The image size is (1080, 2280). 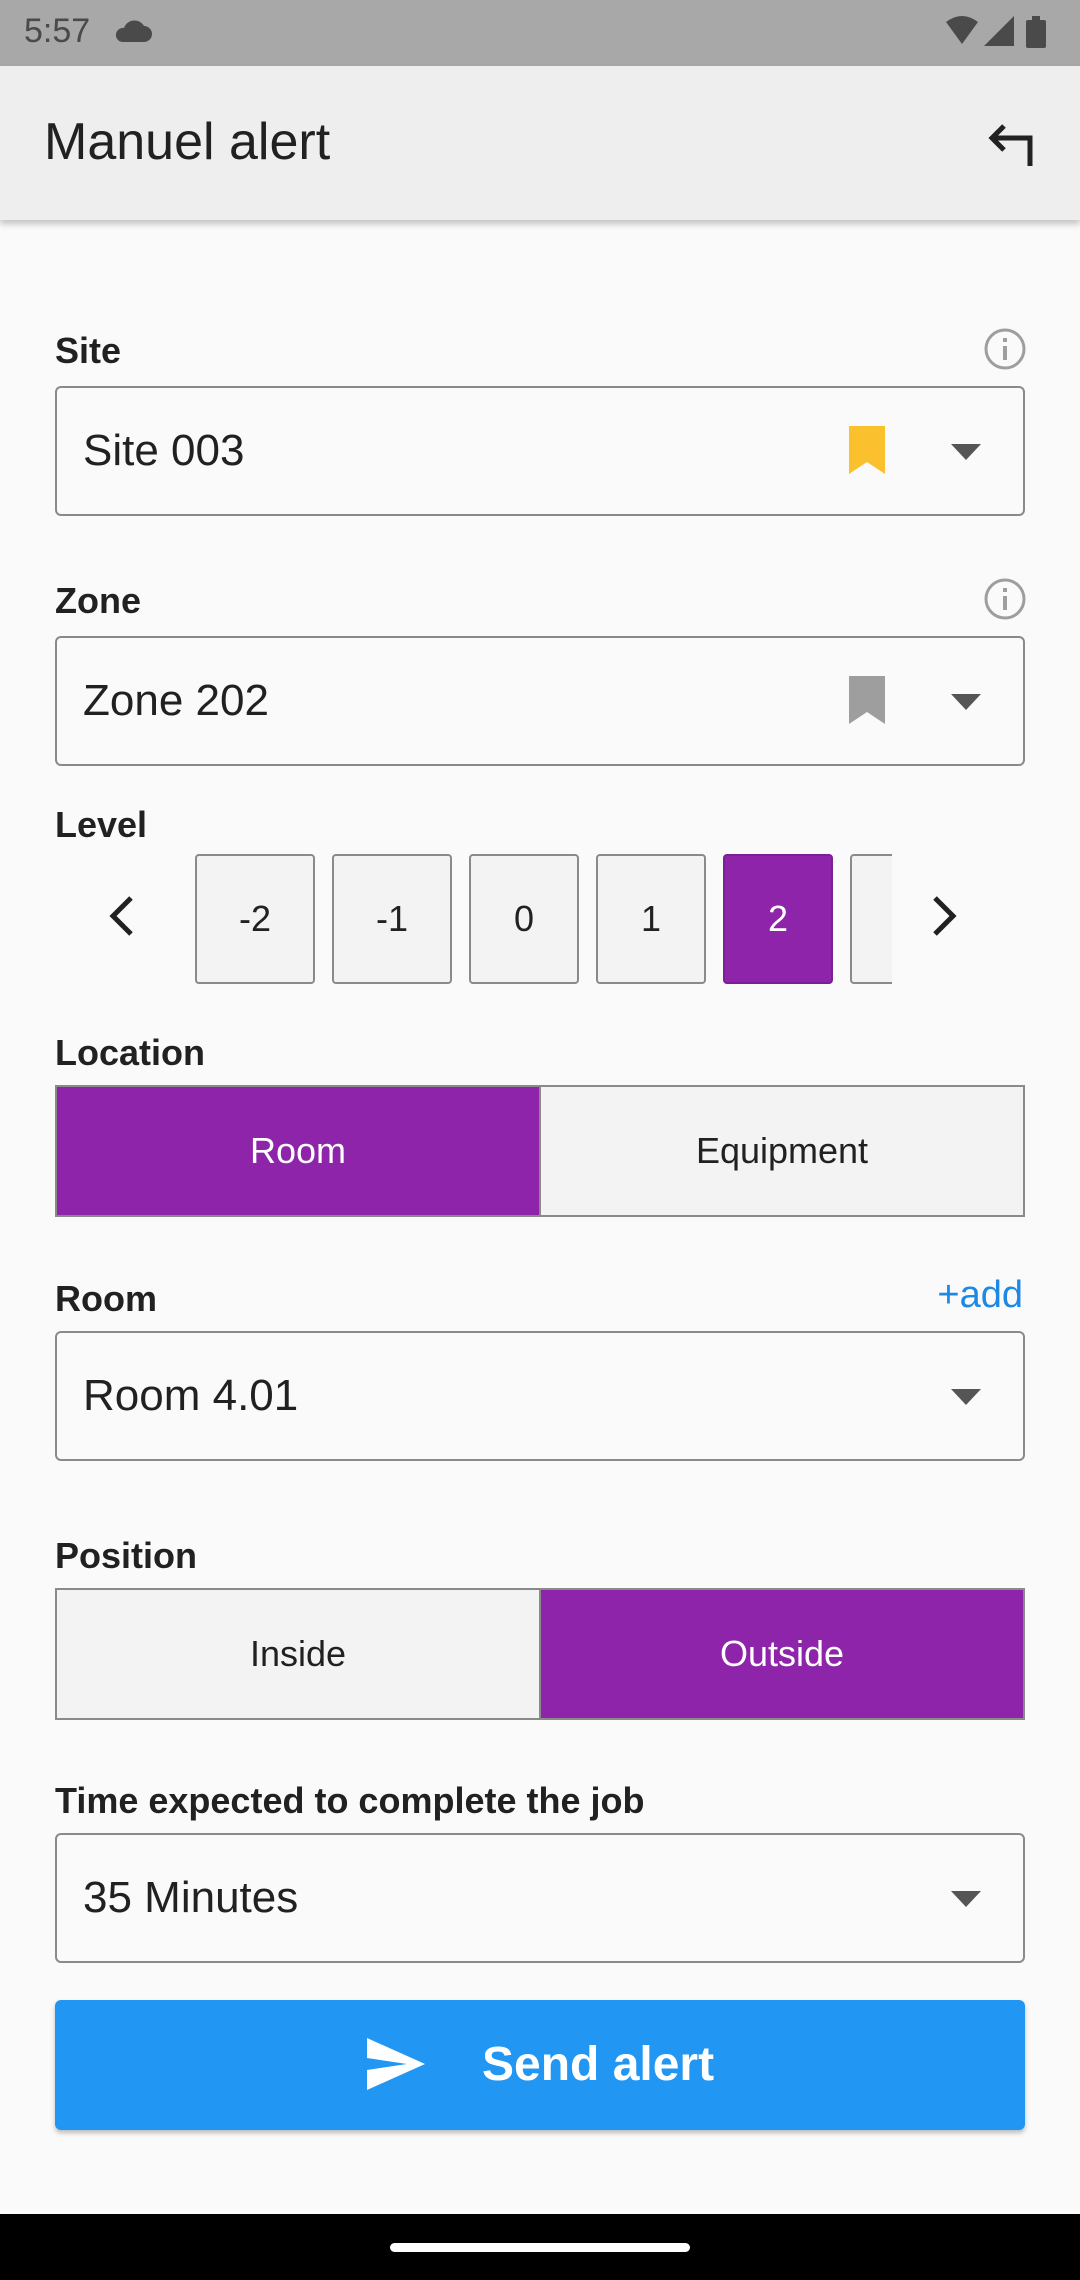 What do you see at coordinates (164, 450) in the screenshot?
I see `site-value: Site 003` at bounding box center [164, 450].